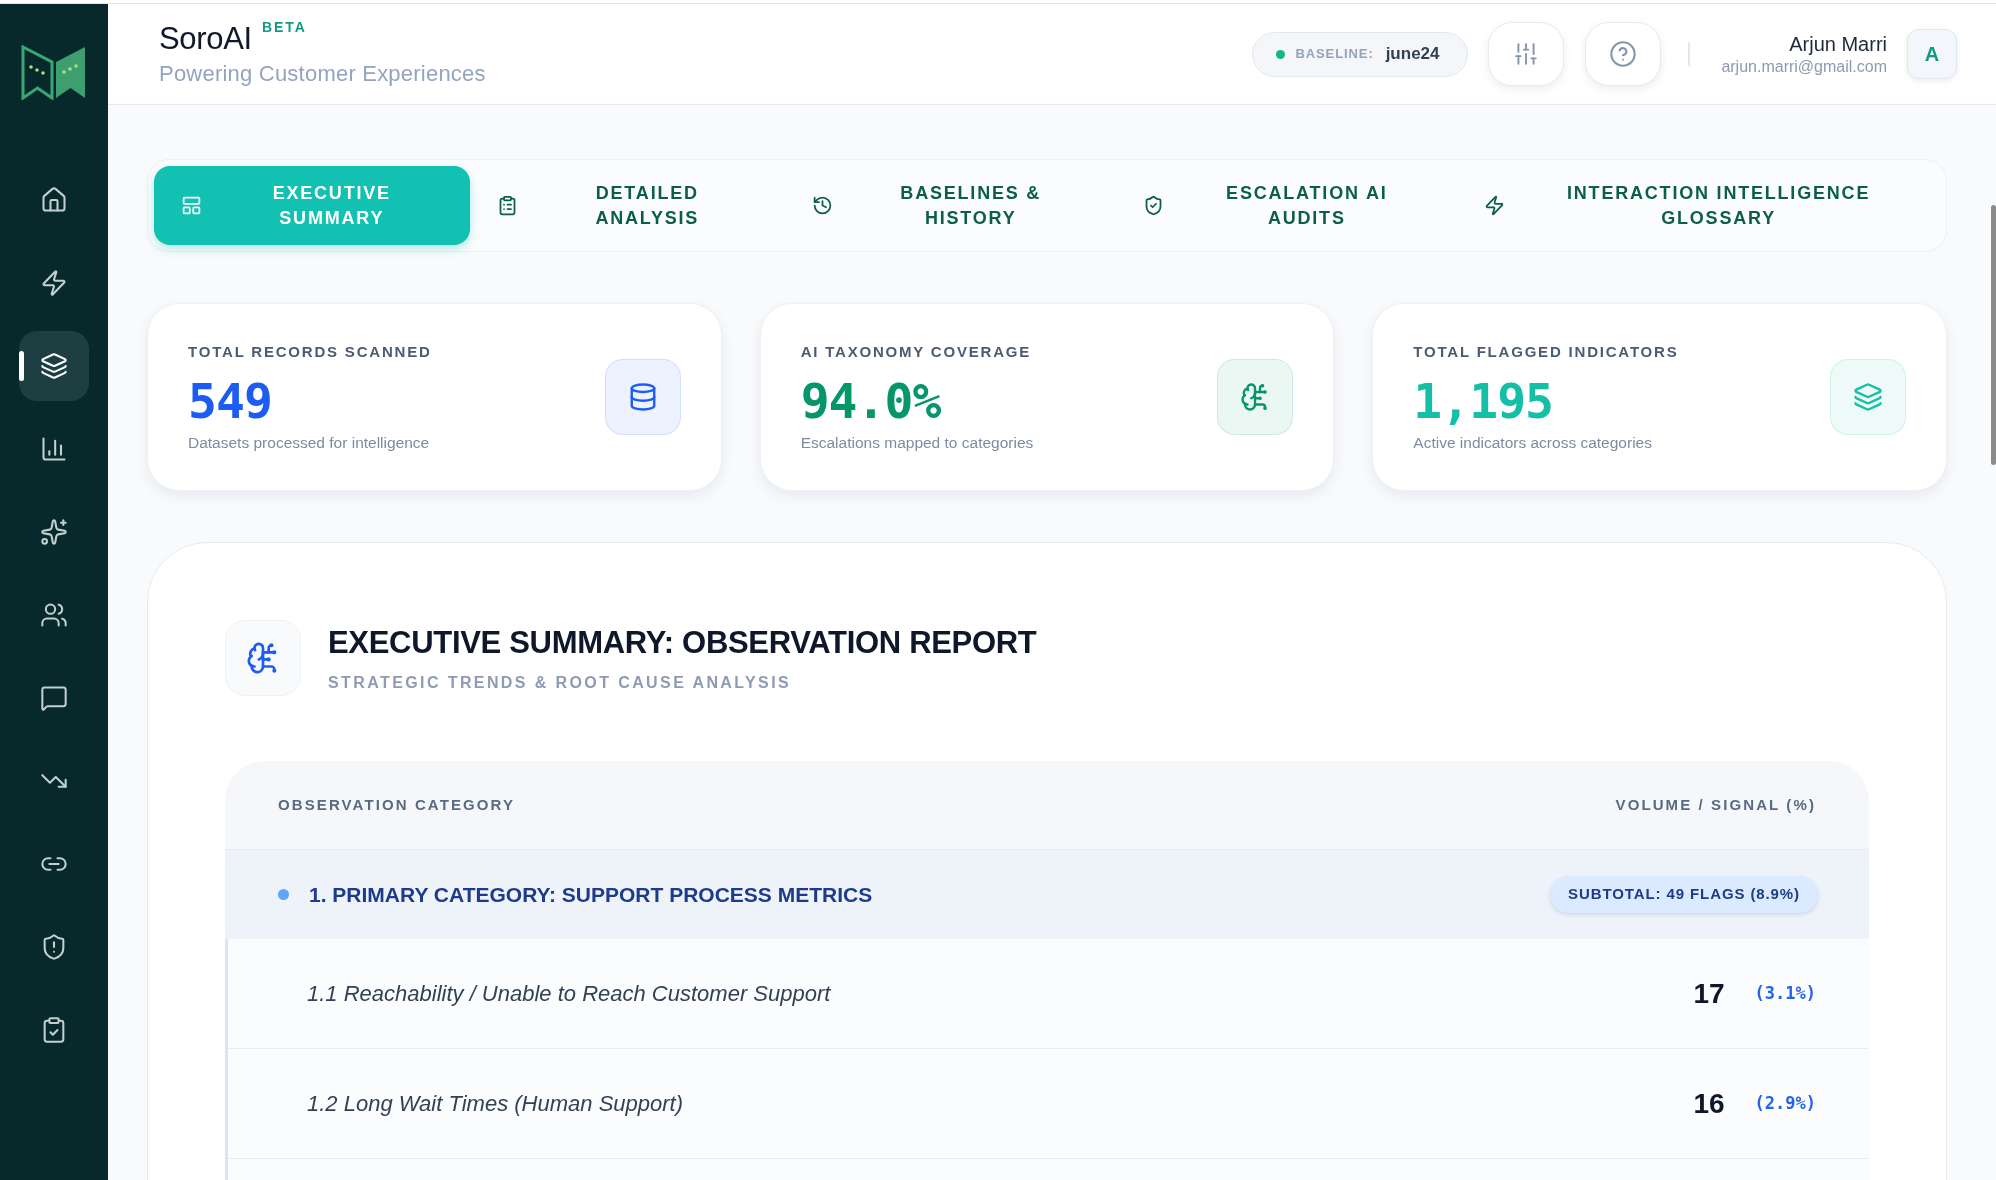 This screenshot has height=1180, width=1996. Describe the element at coordinates (1698, 205) in the screenshot. I see `tab: INTERACTION INTELLIGENCE GLOSSARY` at that location.